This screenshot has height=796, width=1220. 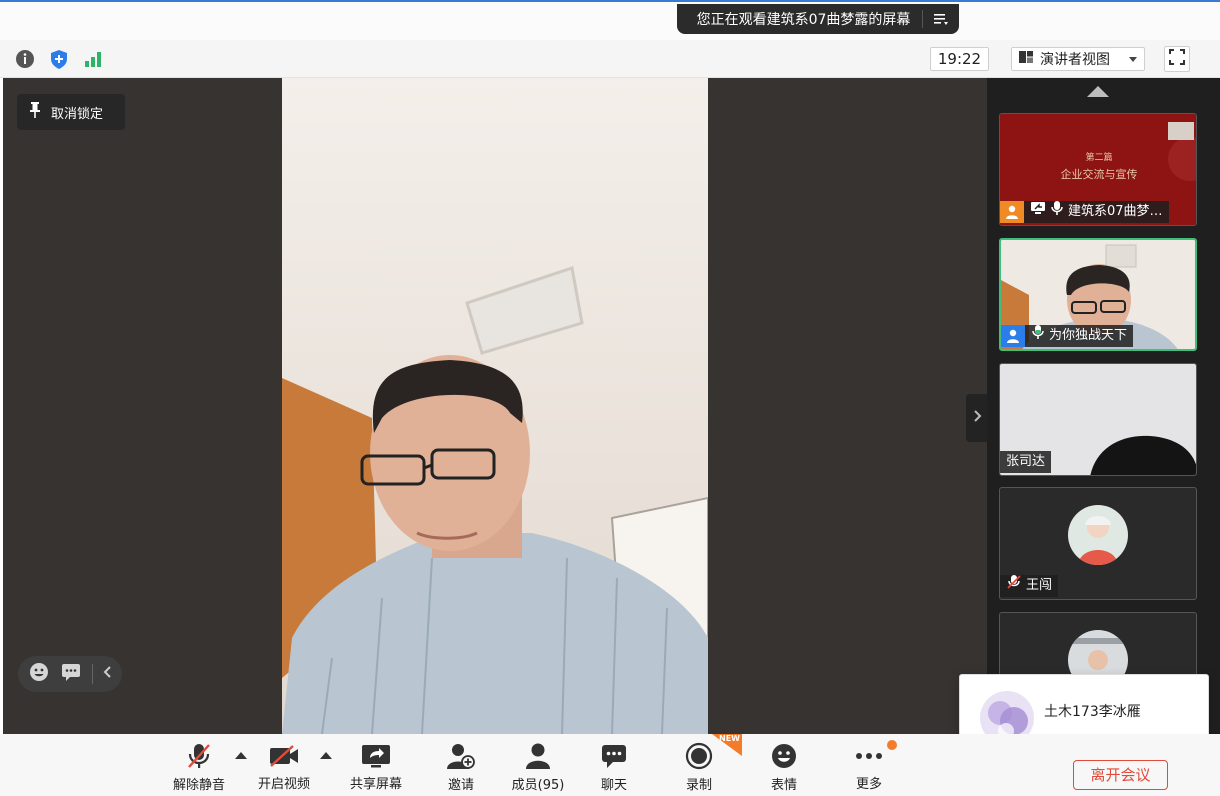 I want to click on invite-button: 邀请, so click(x=461, y=767).